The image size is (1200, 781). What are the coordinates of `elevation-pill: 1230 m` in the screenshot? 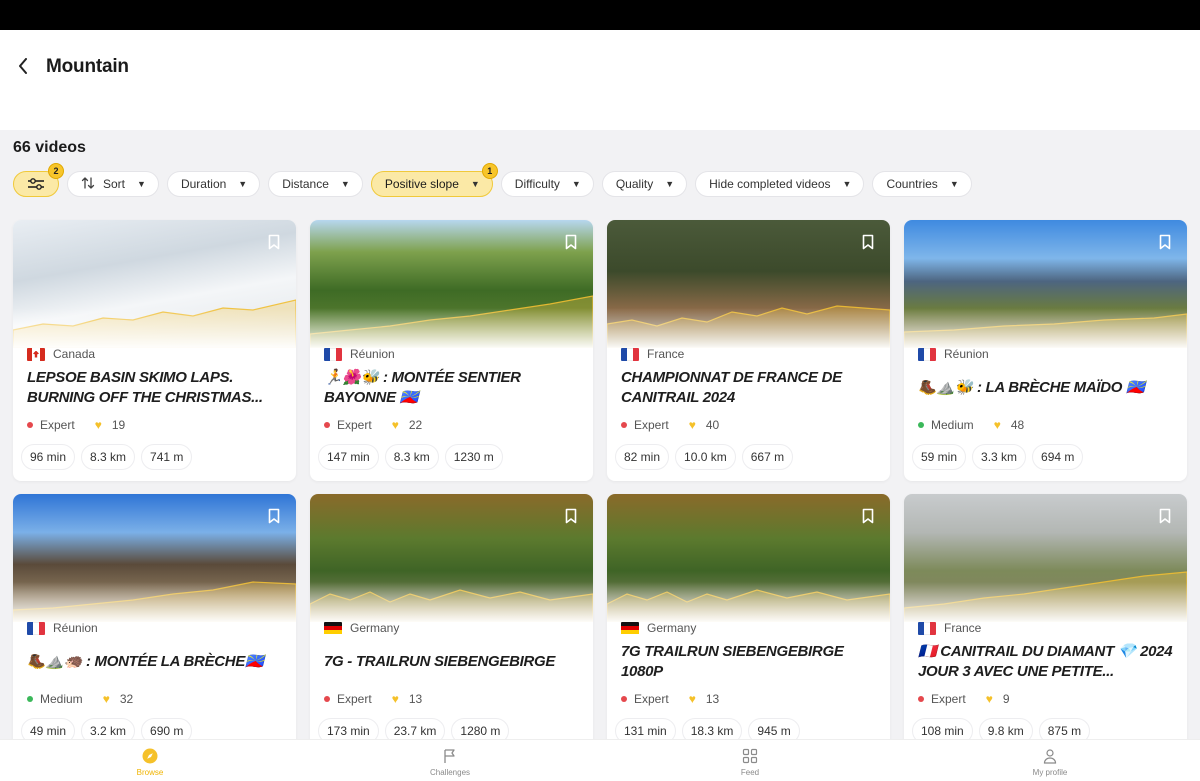 It's located at (473, 457).